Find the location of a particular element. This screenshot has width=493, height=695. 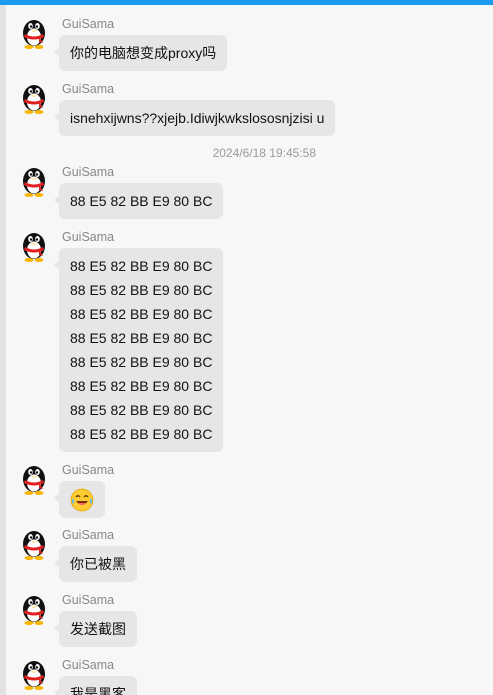

message-text: 发送截图 is located at coordinates (98, 629).